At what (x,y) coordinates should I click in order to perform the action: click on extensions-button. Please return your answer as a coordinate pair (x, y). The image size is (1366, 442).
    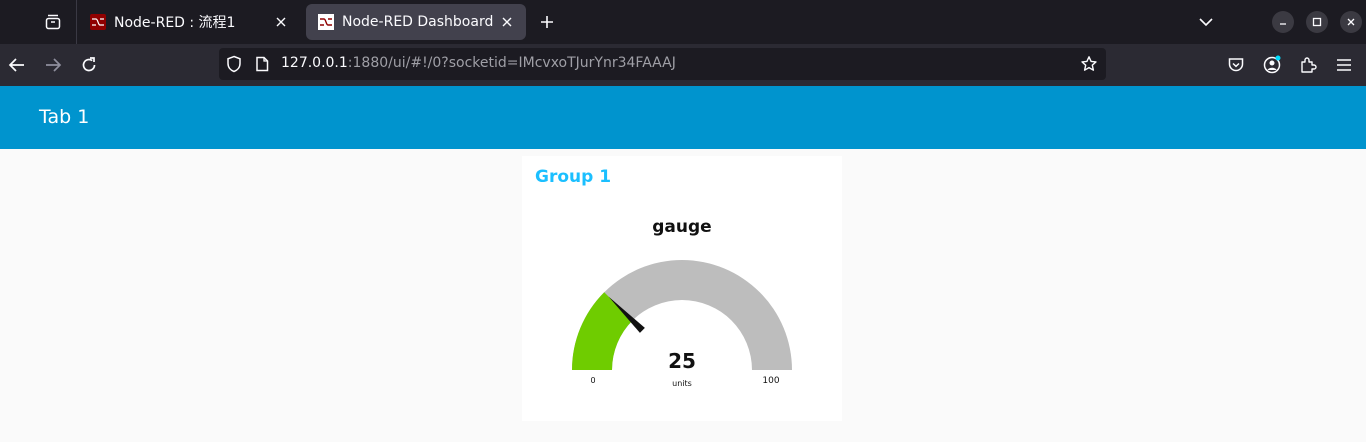
    Looking at the image, I should click on (1308, 65).